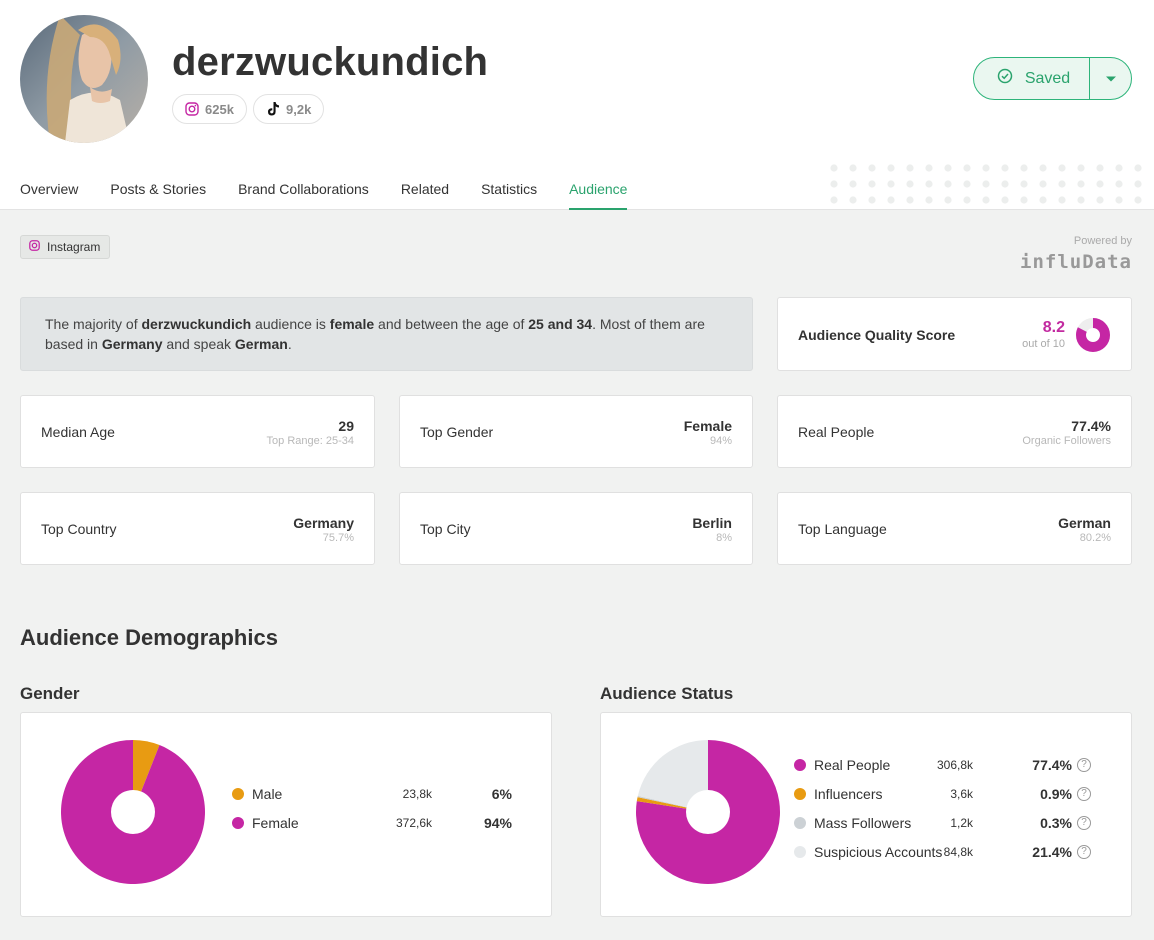  What do you see at coordinates (158, 189) in the screenshot?
I see `tab-posts-stories: Posts & Stories` at bounding box center [158, 189].